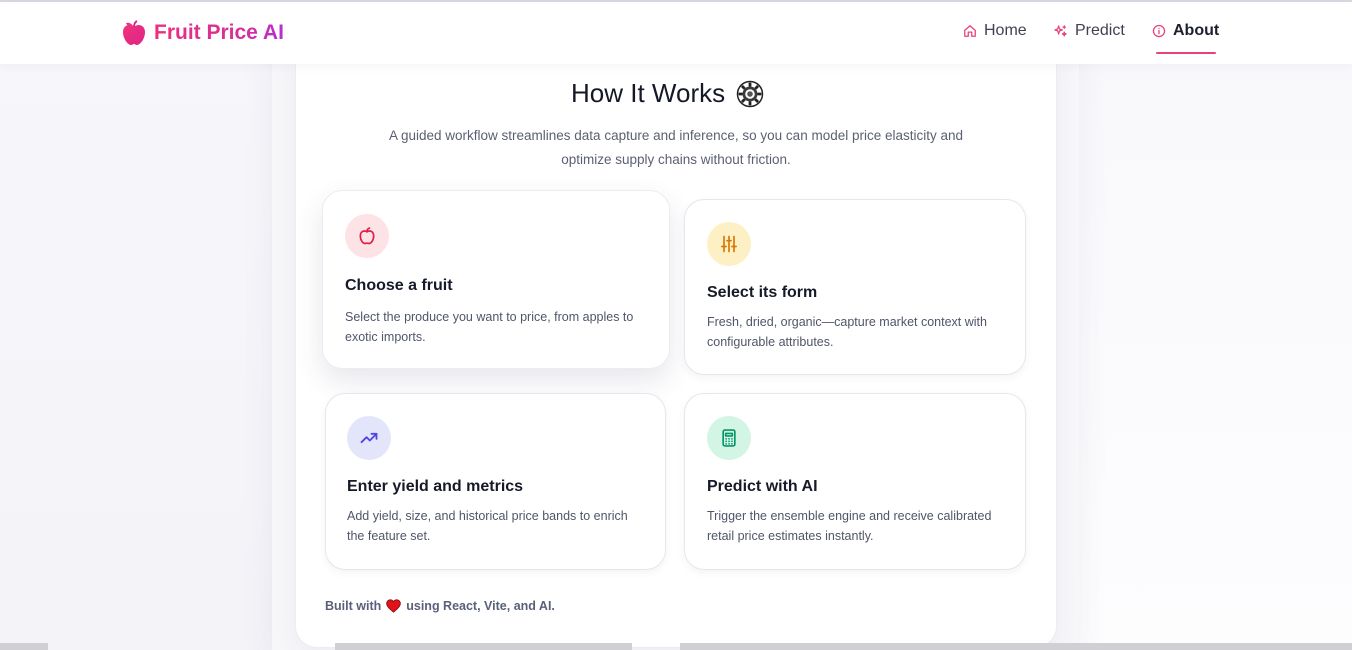 This screenshot has height=650, width=1352. Describe the element at coordinates (394, 606) in the screenshot. I see `heart-icon` at that location.